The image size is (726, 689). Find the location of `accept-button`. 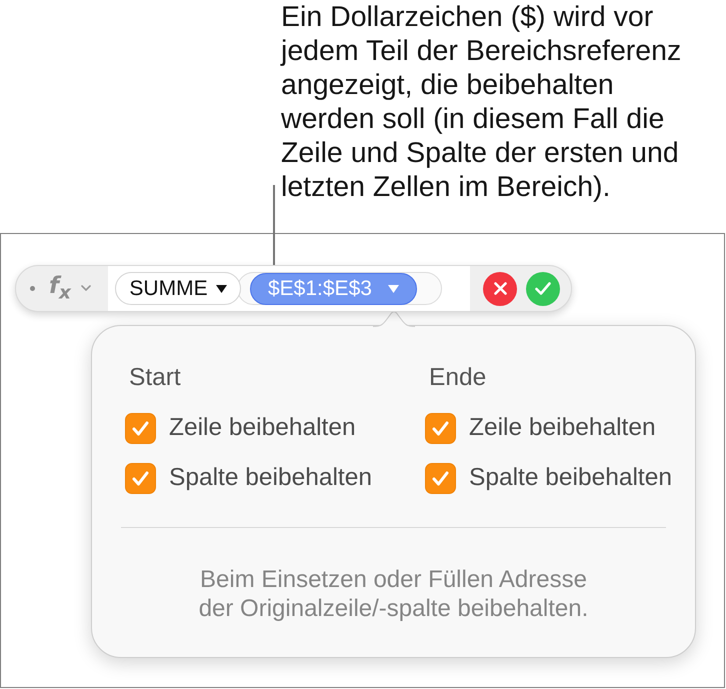

accept-button is located at coordinates (543, 289).